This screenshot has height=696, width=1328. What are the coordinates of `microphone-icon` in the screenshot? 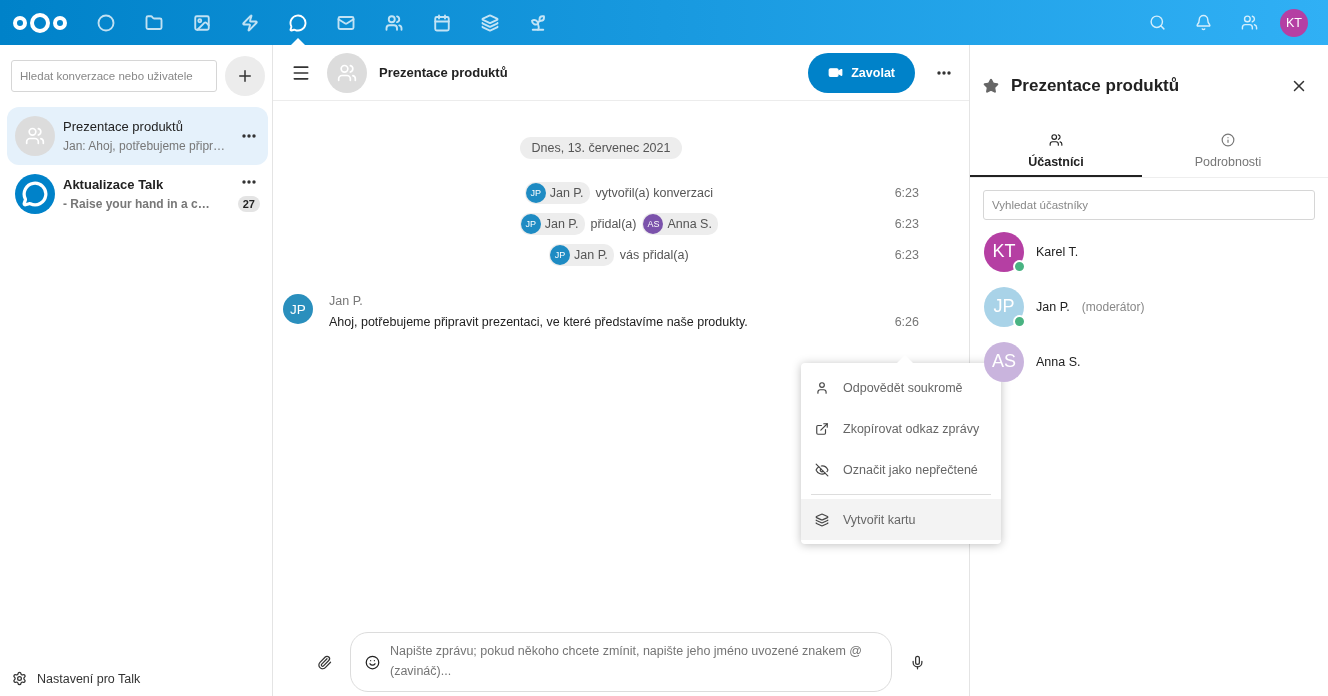 It's located at (917, 662).